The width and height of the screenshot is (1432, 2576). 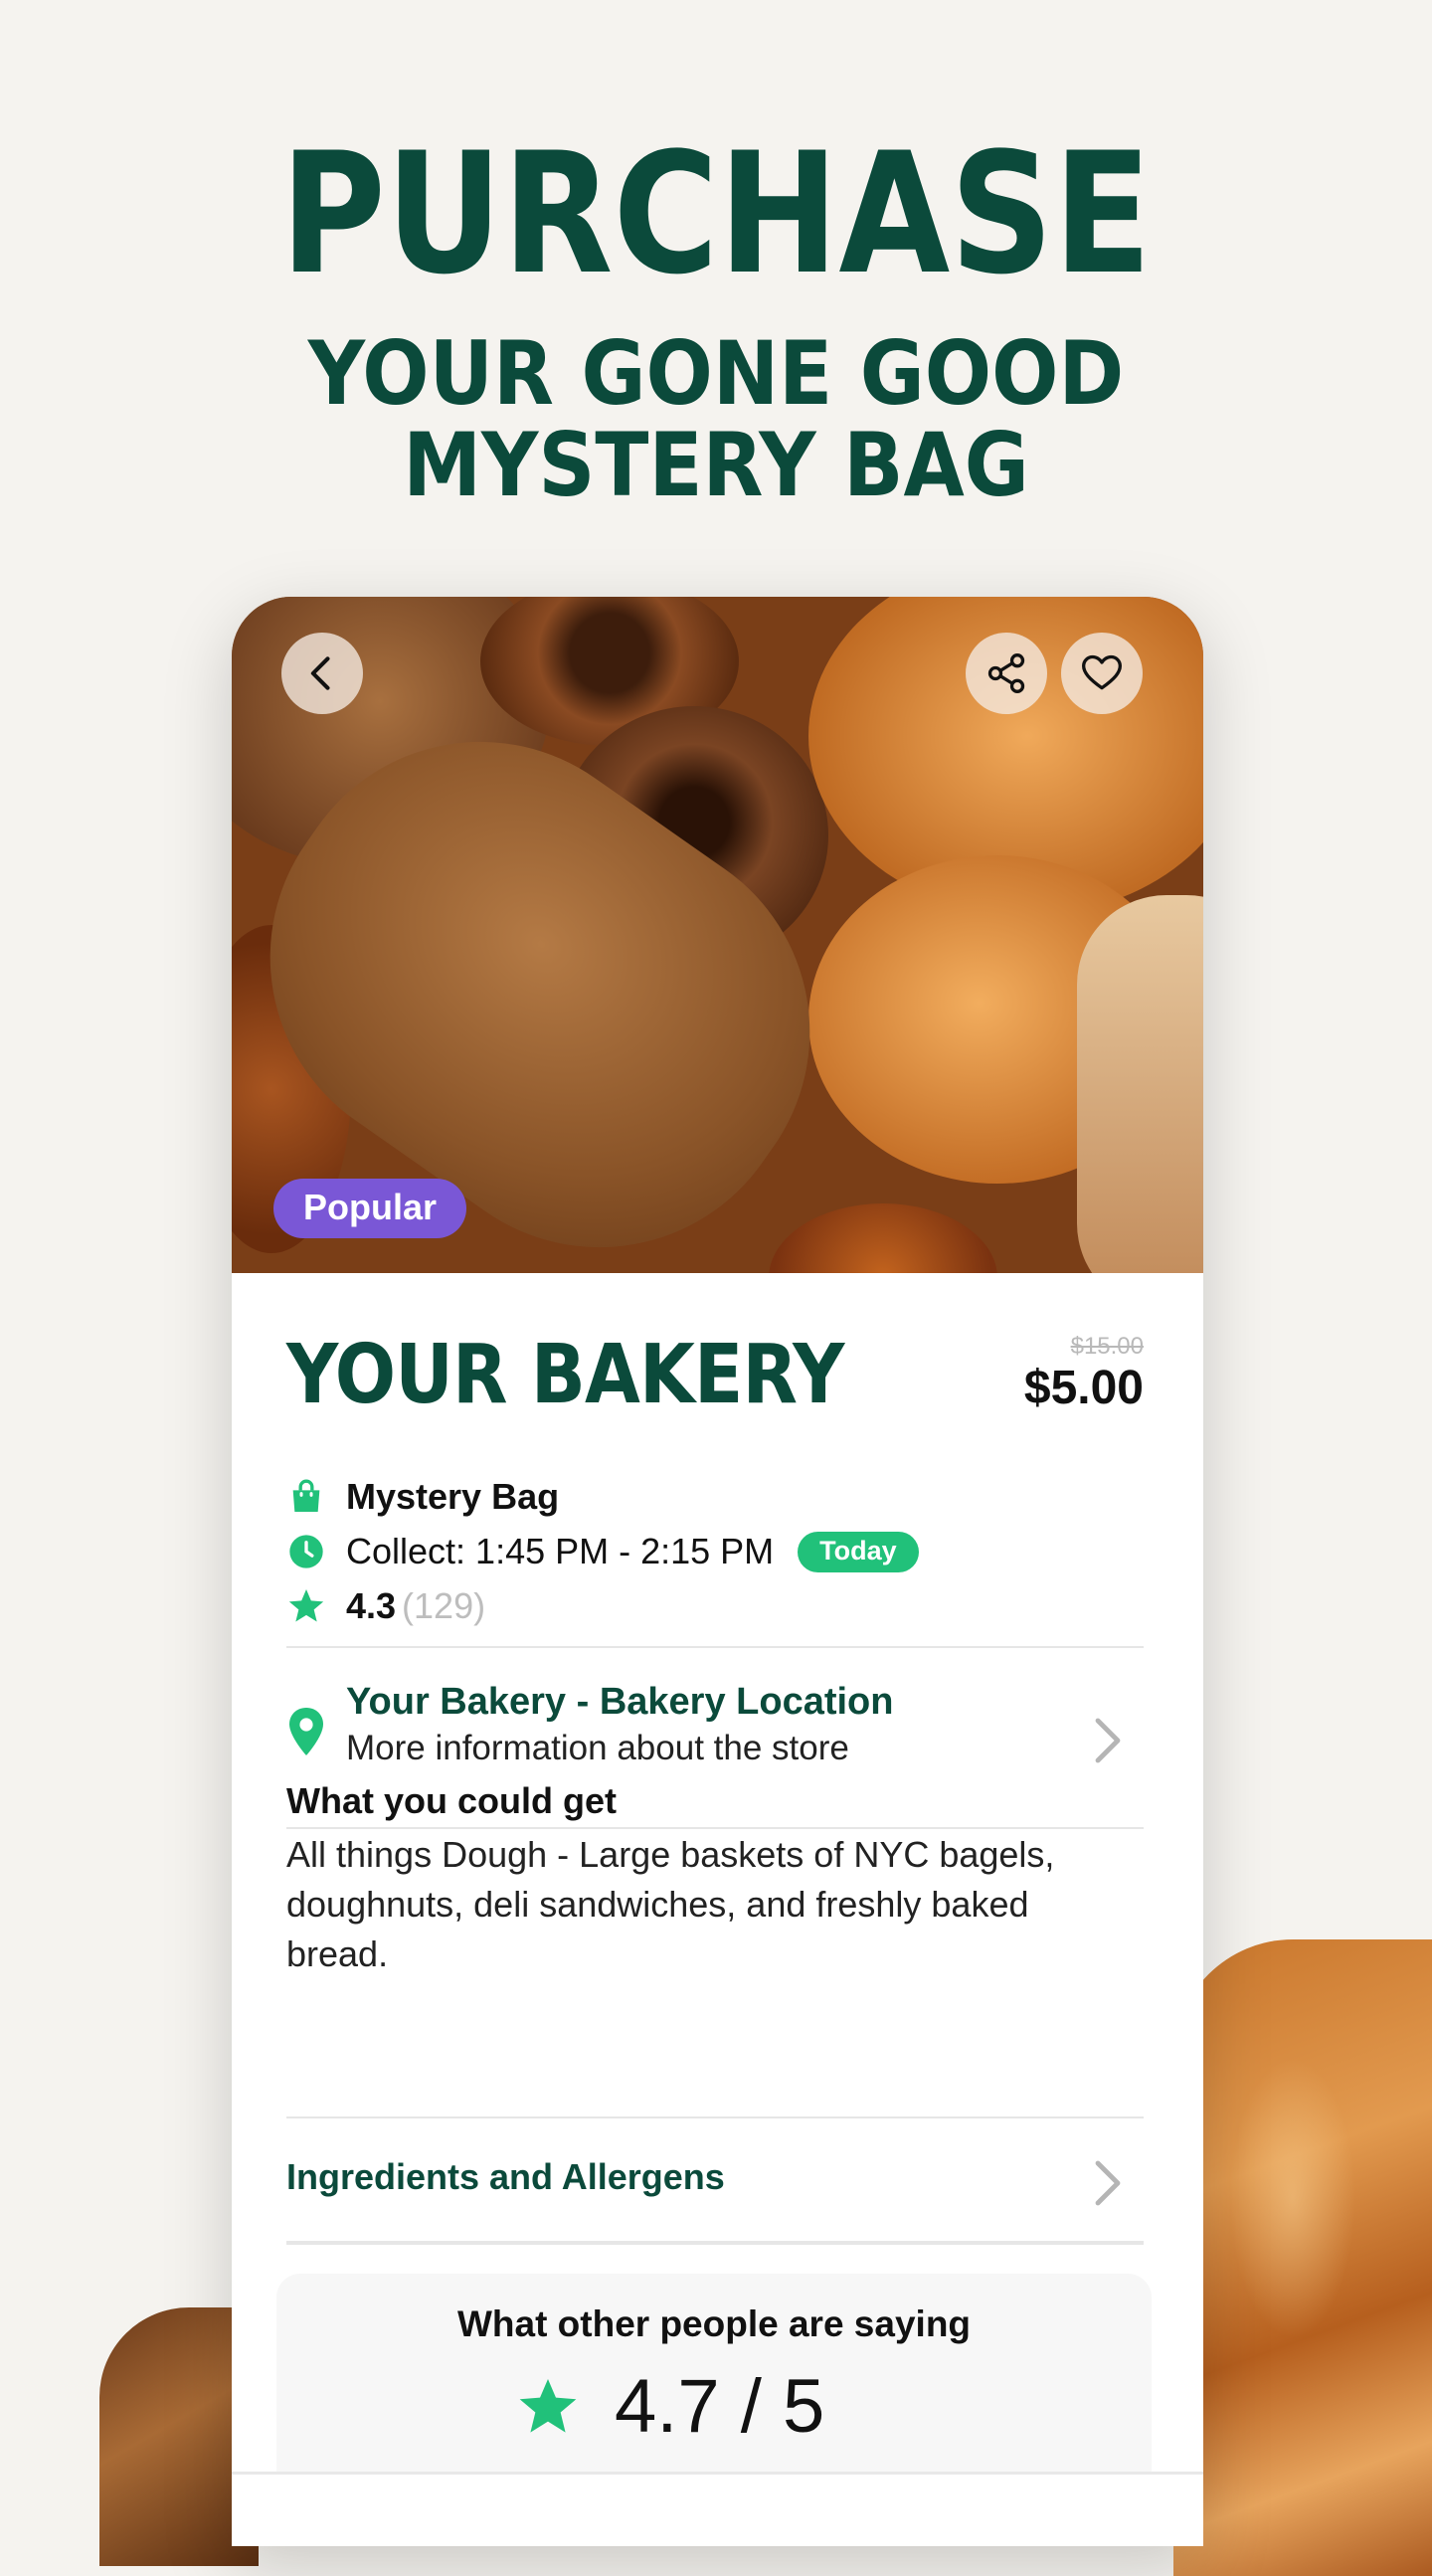 I want to click on original-price: $15.00, so click(x=1107, y=1346).